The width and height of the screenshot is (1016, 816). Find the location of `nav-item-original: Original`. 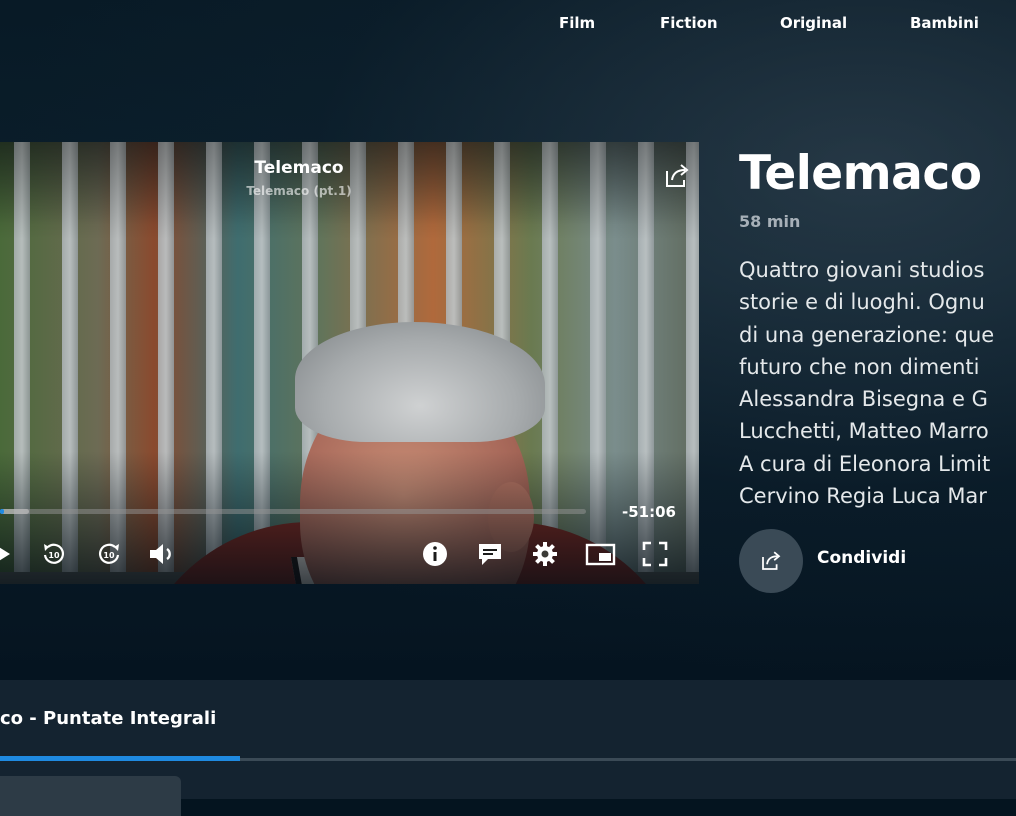

nav-item-original: Original is located at coordinates (813, 23).